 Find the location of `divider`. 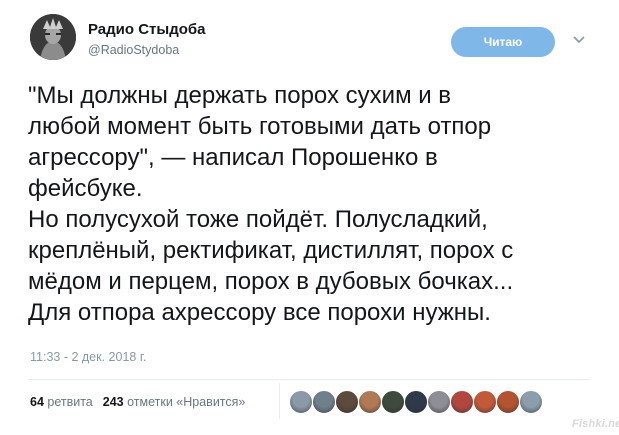

divider is located at coordinates (309, 379).